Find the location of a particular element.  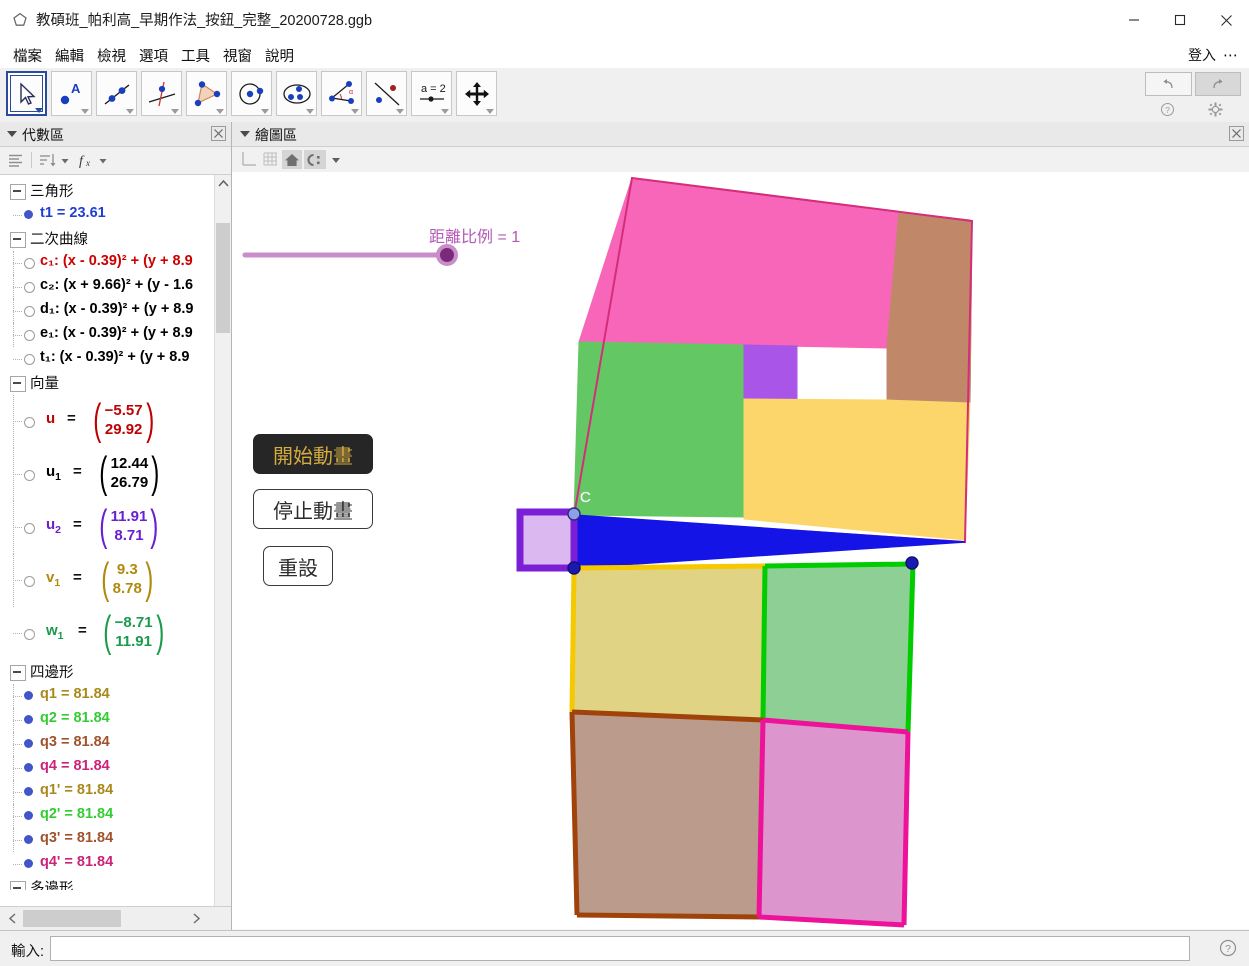

scroll-thumb is located at coordinates (223, 278).